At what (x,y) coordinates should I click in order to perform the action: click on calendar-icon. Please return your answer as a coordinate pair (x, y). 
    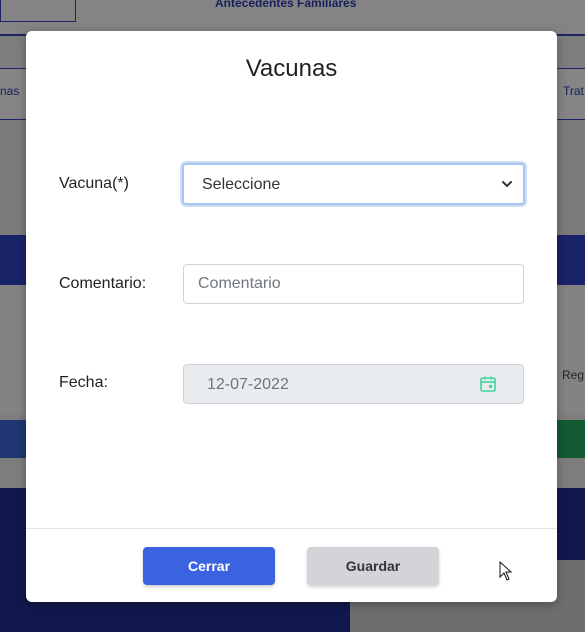
    Looking at the image, I should click on (488, 384).